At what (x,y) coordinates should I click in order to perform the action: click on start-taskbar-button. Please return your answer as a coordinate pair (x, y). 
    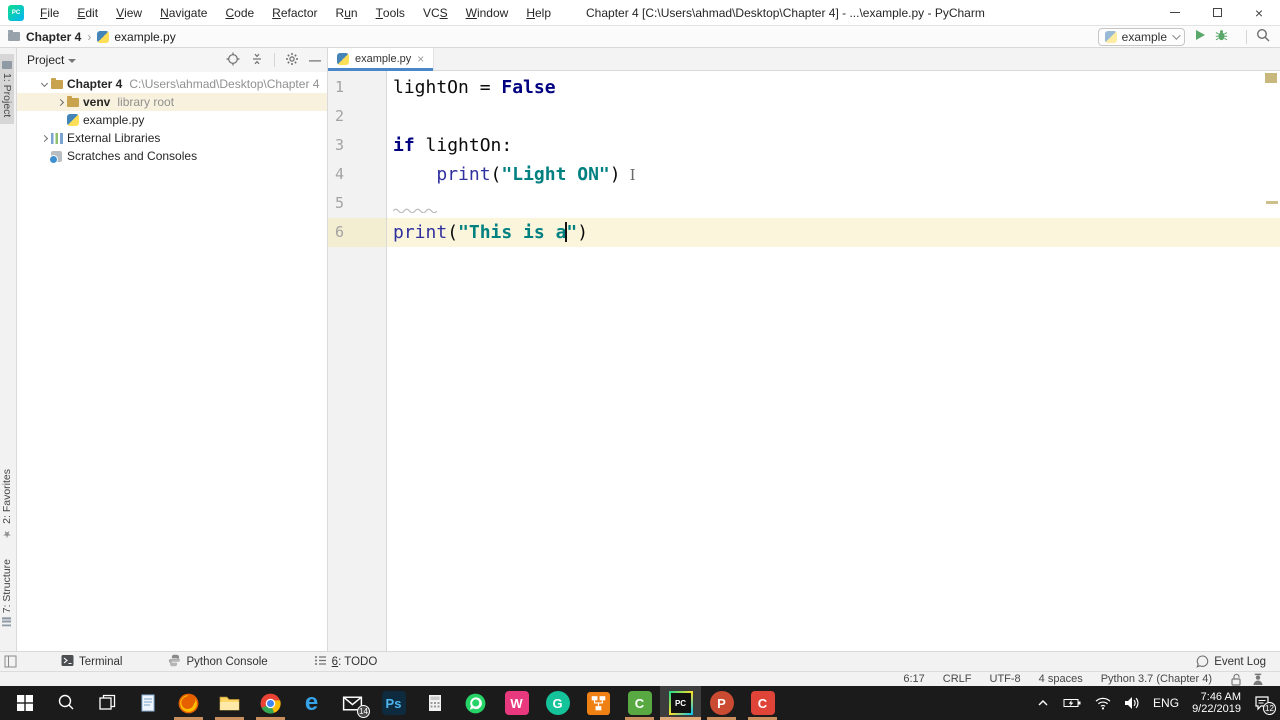
    Looking at the image, I should click on (24, 703).